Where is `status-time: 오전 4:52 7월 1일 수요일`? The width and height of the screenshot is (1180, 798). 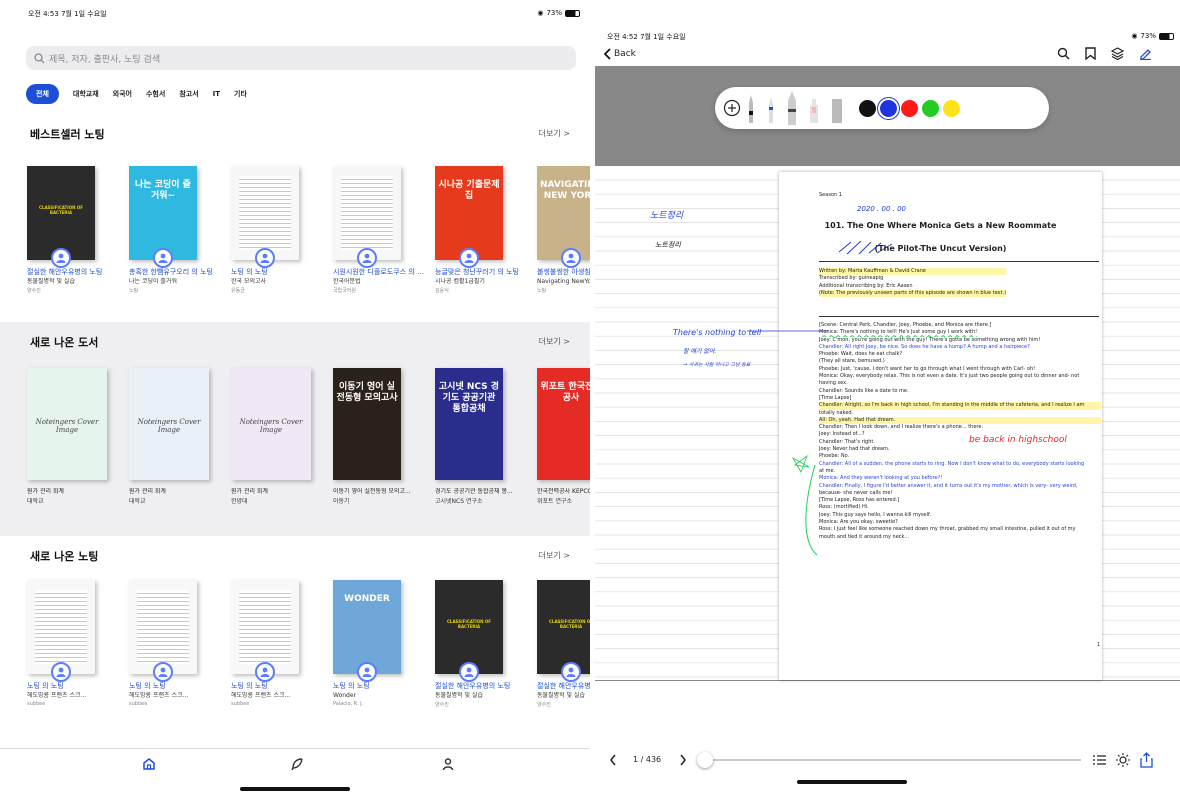 status-time: 오전 4:52 7월 1일 수요일 is located at coordinates (646, 37).